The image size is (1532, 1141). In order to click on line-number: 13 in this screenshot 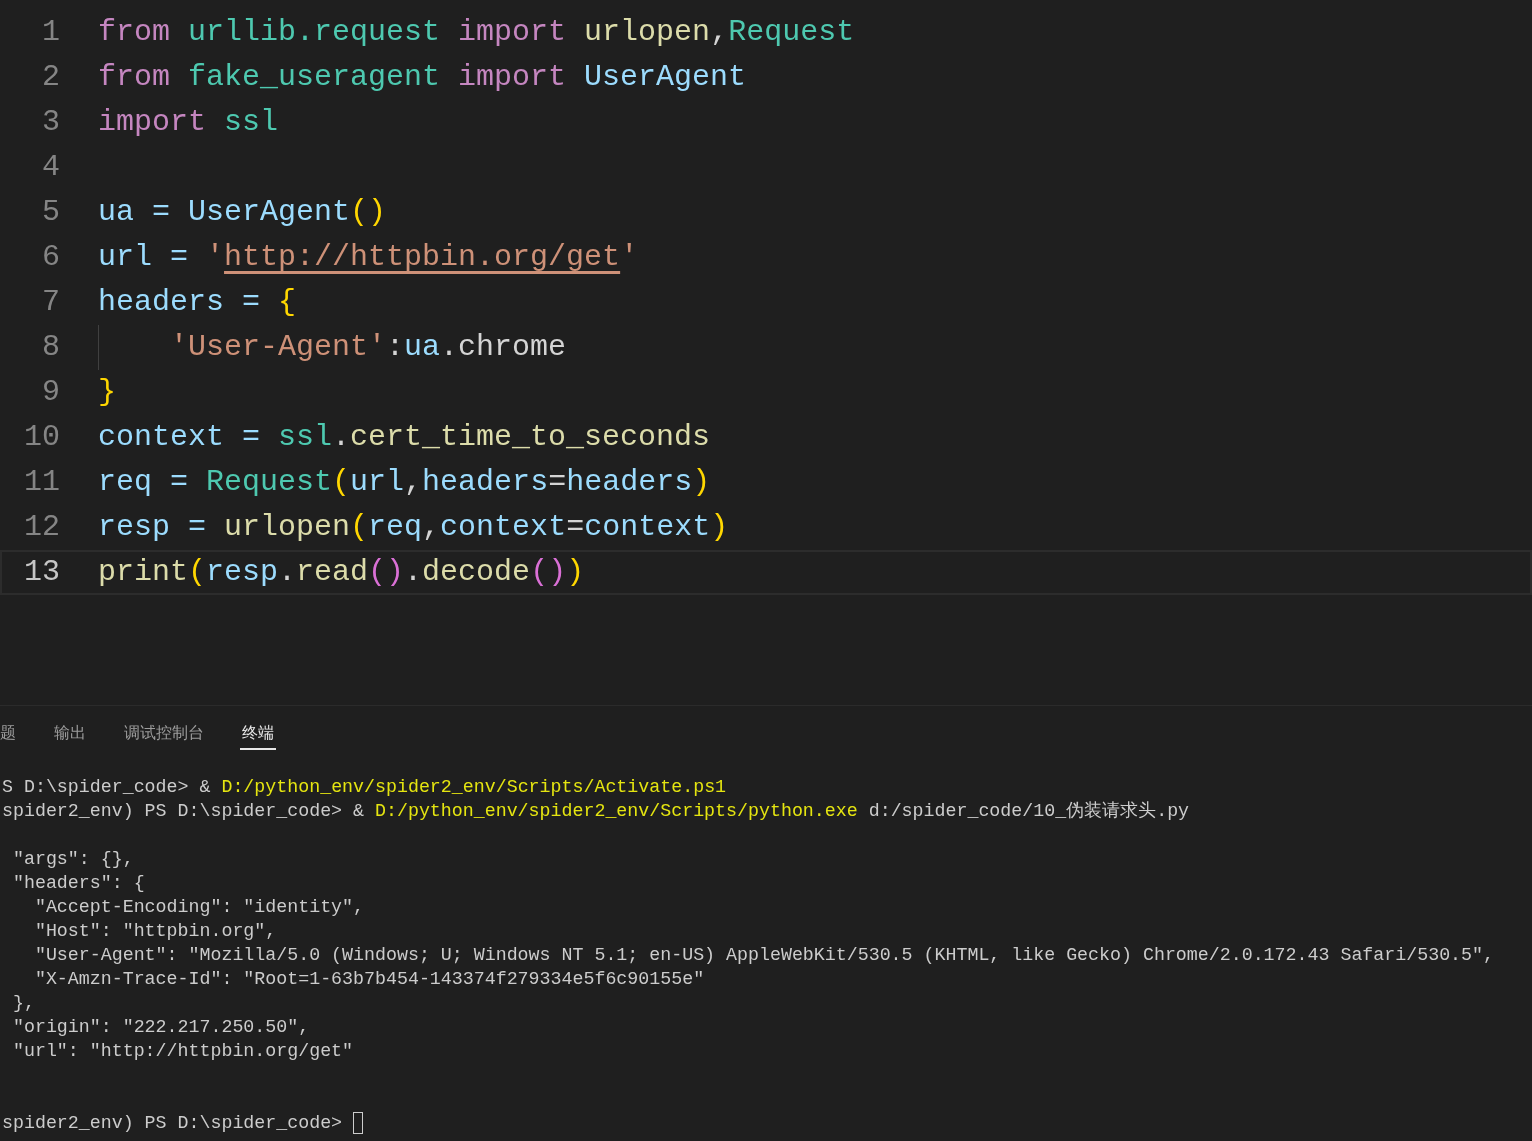, I will do `click(41, 572)`.